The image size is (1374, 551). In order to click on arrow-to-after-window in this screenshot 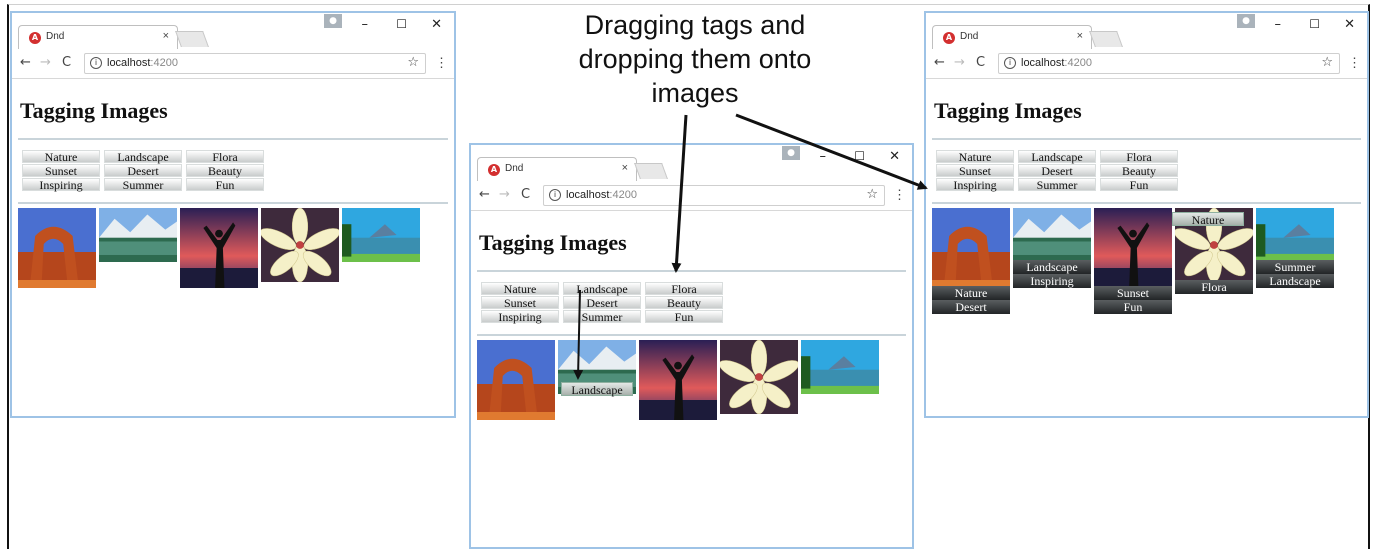, I will do `click(831, 151)`.